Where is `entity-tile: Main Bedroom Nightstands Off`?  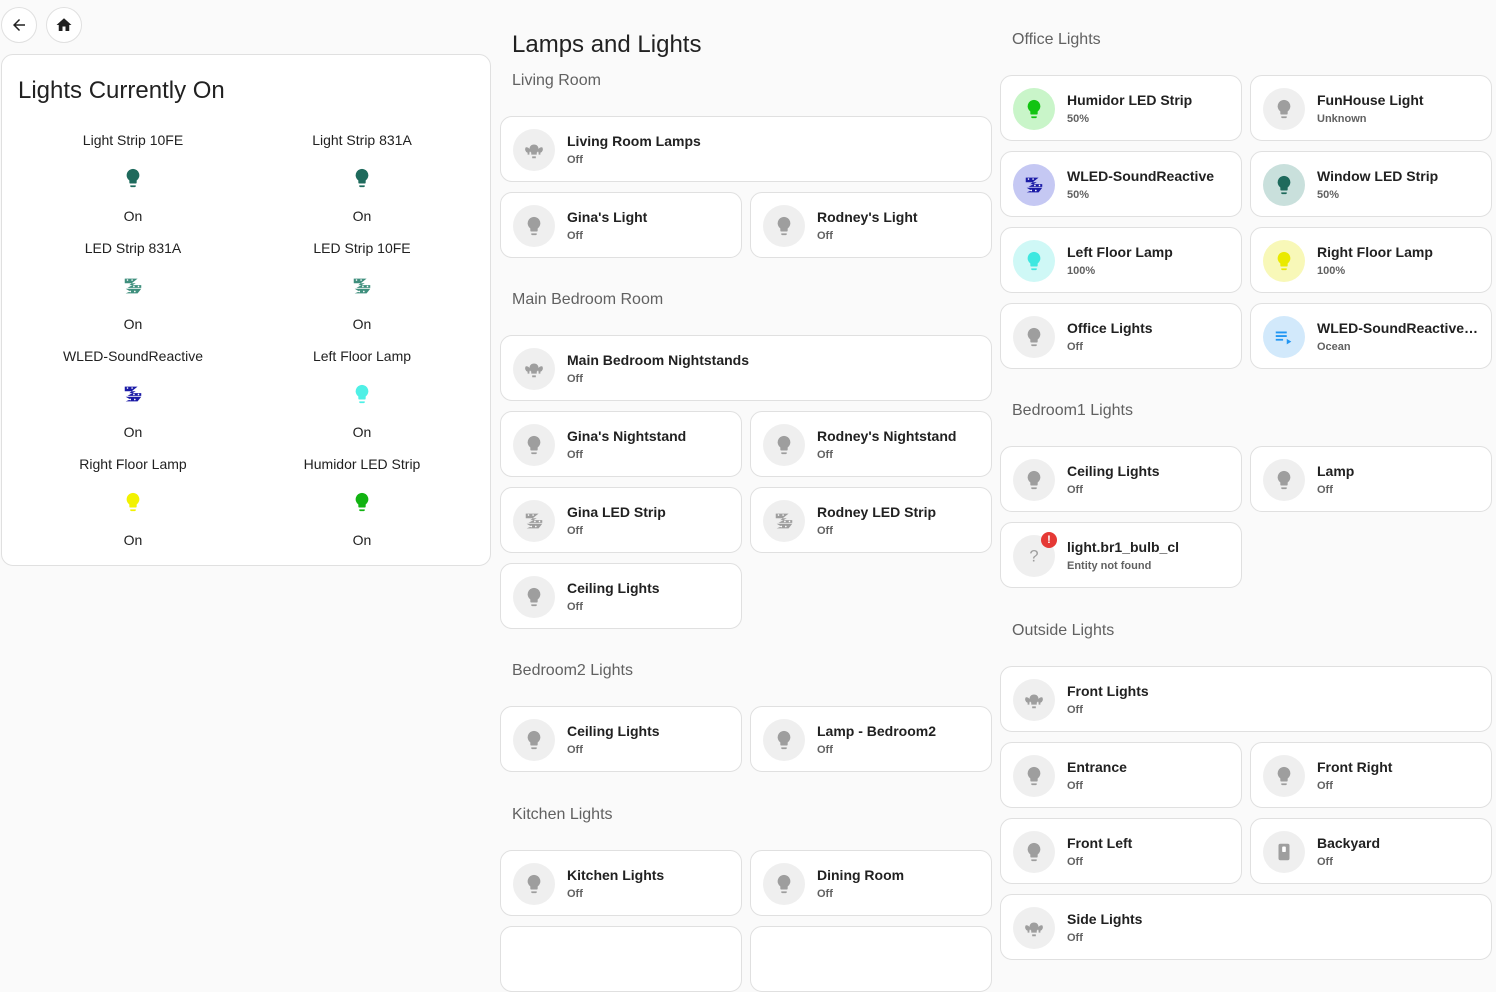 entity-tile: Main Bedroom Nightstands Off is located at coordinates (746, 368).